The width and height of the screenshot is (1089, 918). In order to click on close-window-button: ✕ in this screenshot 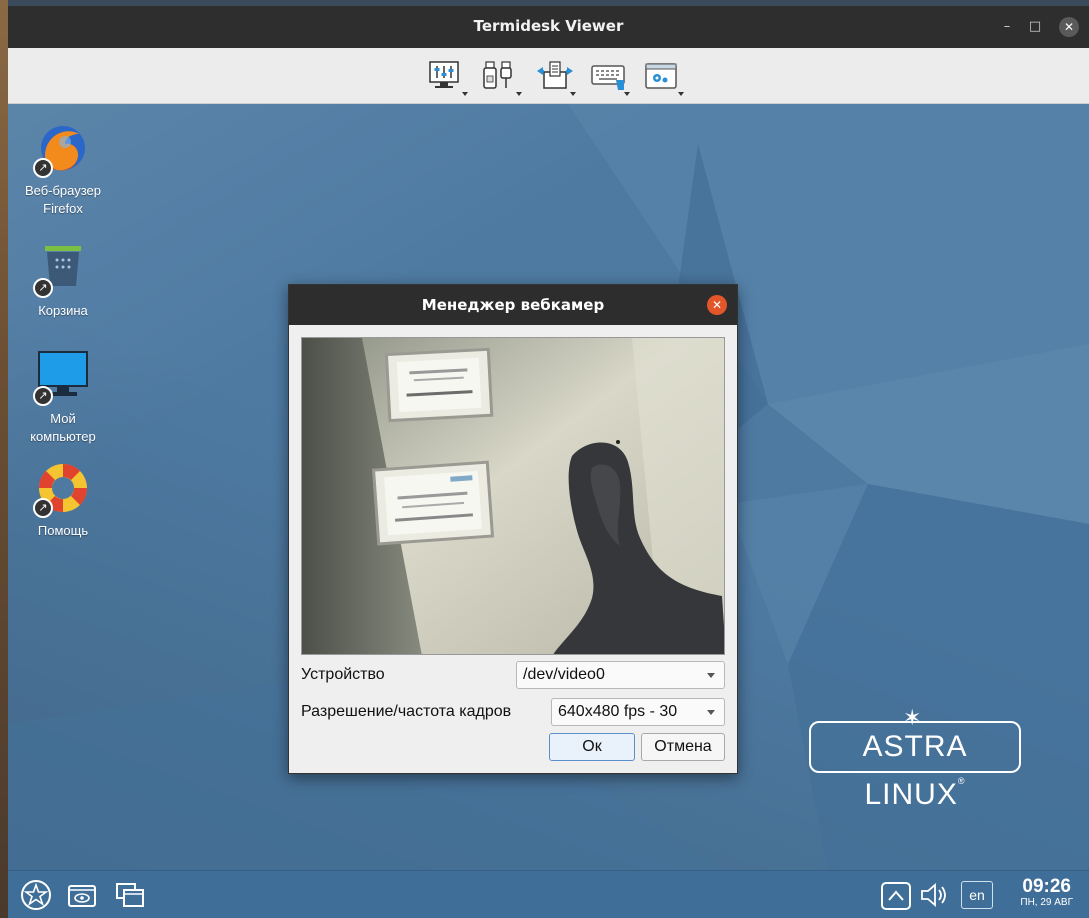, I will do `click(1069, 27)`.